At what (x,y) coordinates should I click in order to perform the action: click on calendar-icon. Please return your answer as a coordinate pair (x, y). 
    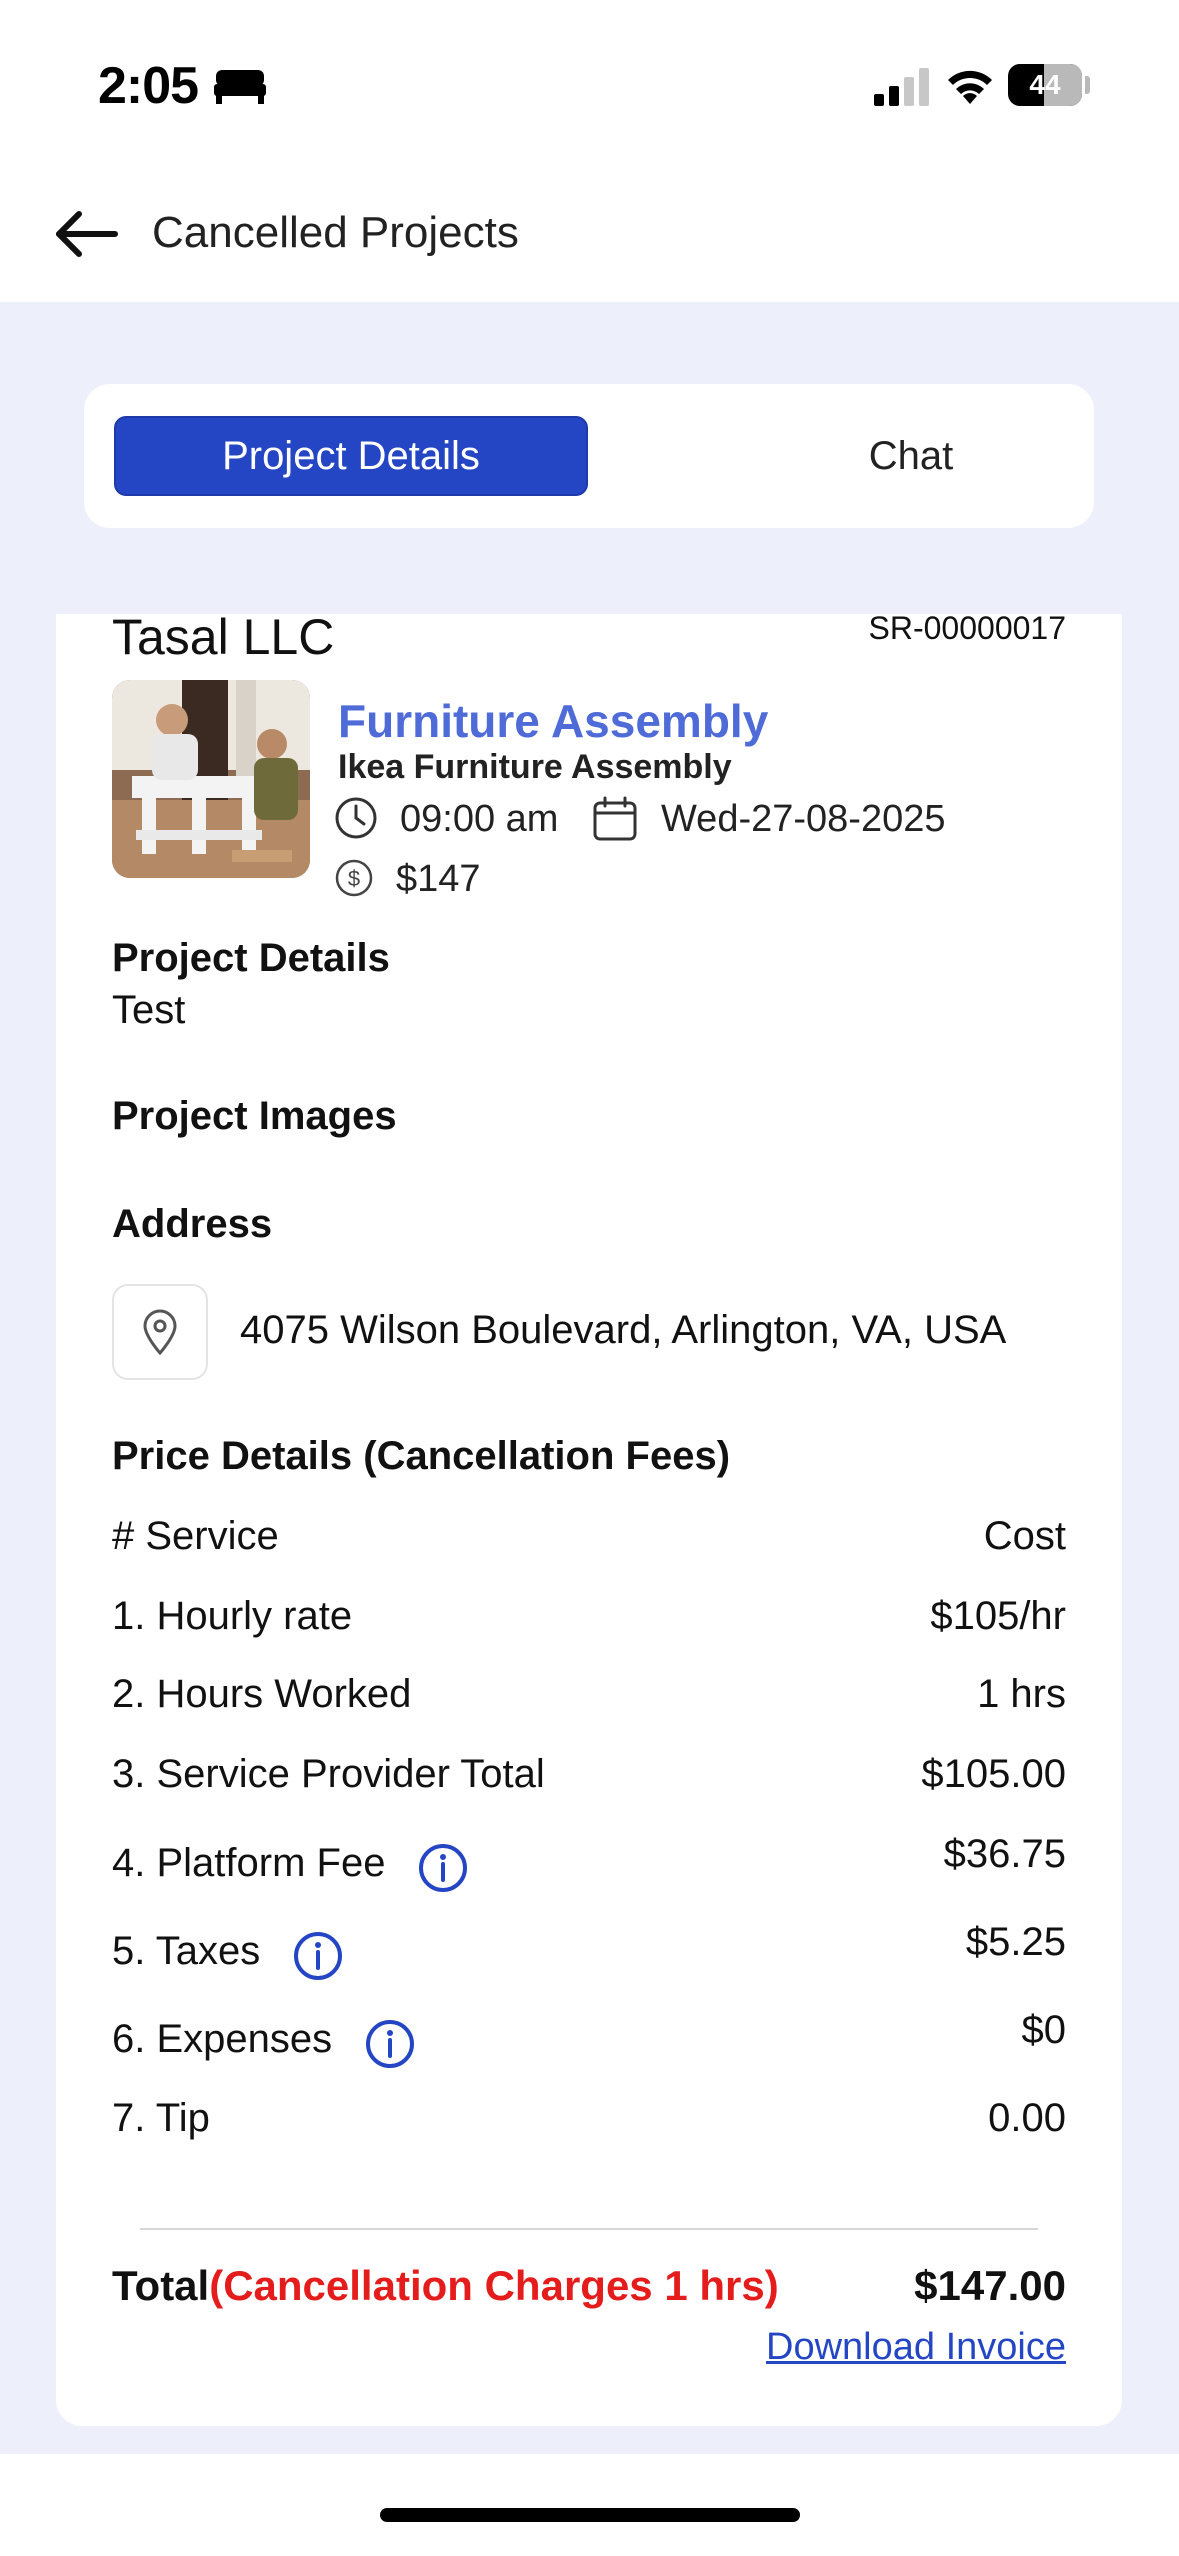
    Looking at the image, I should click on (615, 818).